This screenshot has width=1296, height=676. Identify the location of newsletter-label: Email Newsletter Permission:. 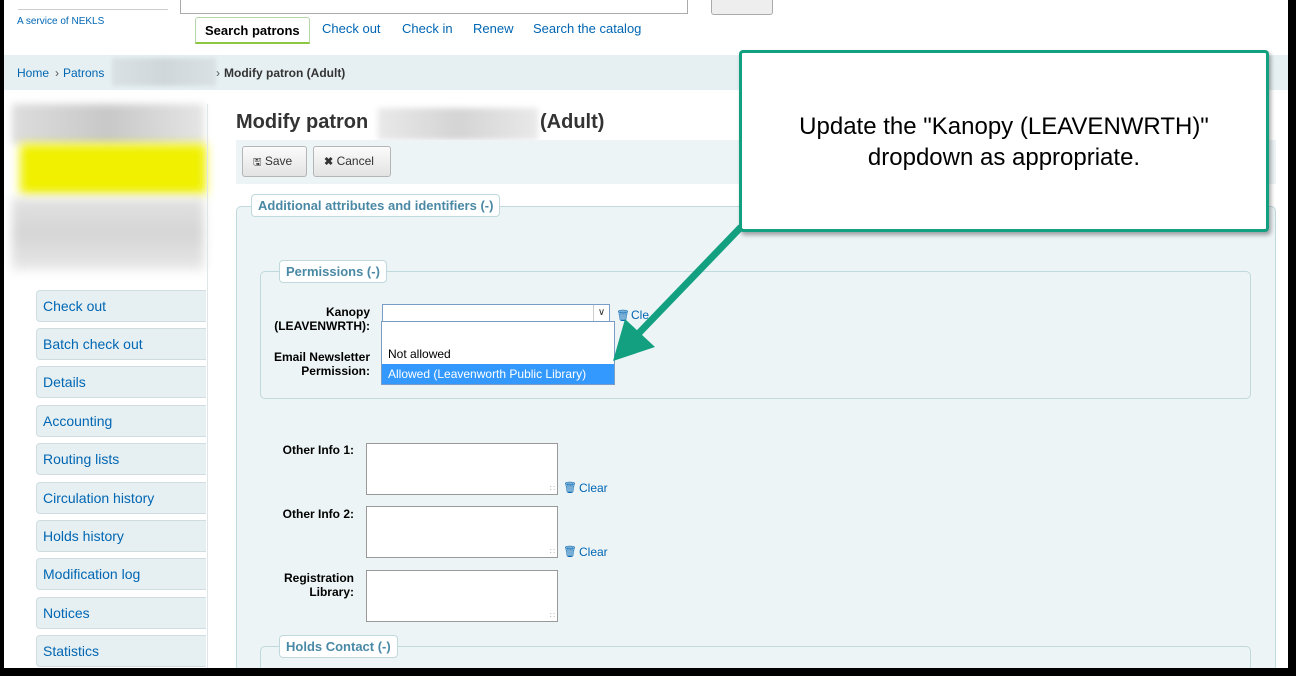
(321, 364).